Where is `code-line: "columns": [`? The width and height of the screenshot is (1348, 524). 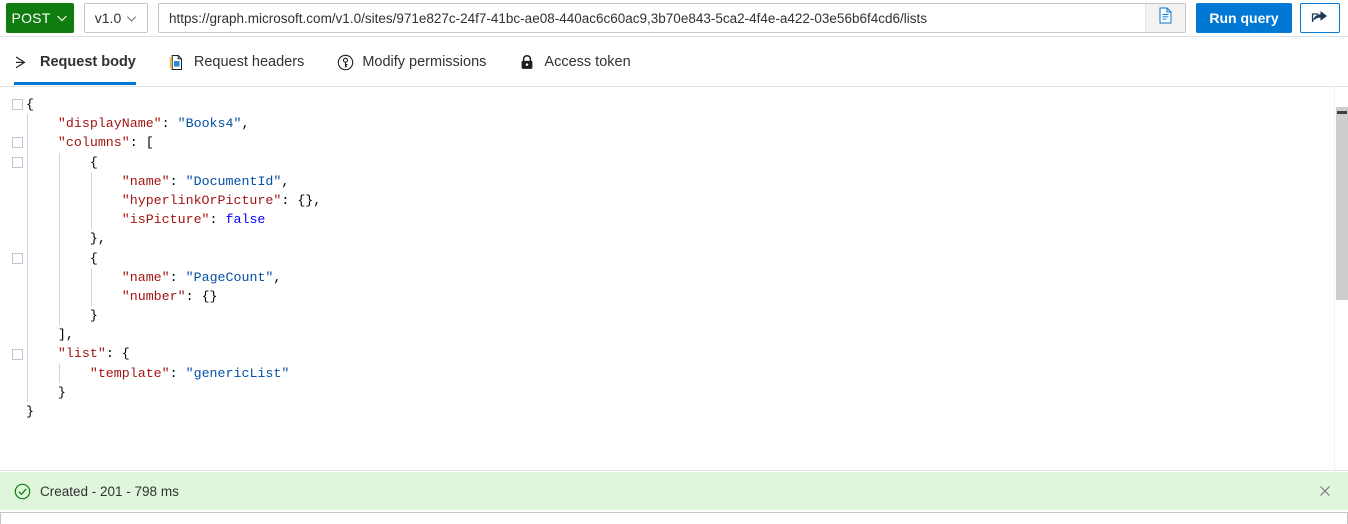 code-line: "columns": [ is located at coordinates (173, 142).